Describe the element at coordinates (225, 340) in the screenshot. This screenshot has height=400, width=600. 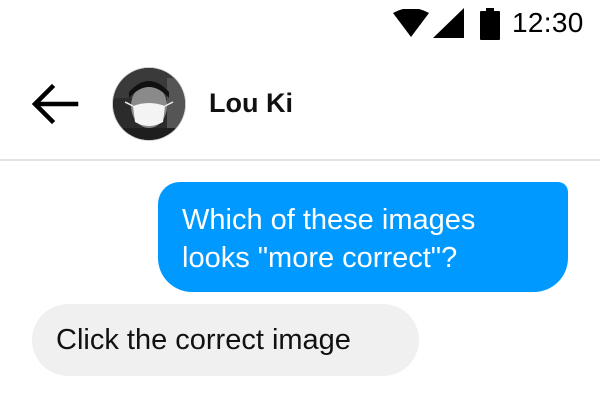
I see `message-bubble-received: Click the correct image` at that location.